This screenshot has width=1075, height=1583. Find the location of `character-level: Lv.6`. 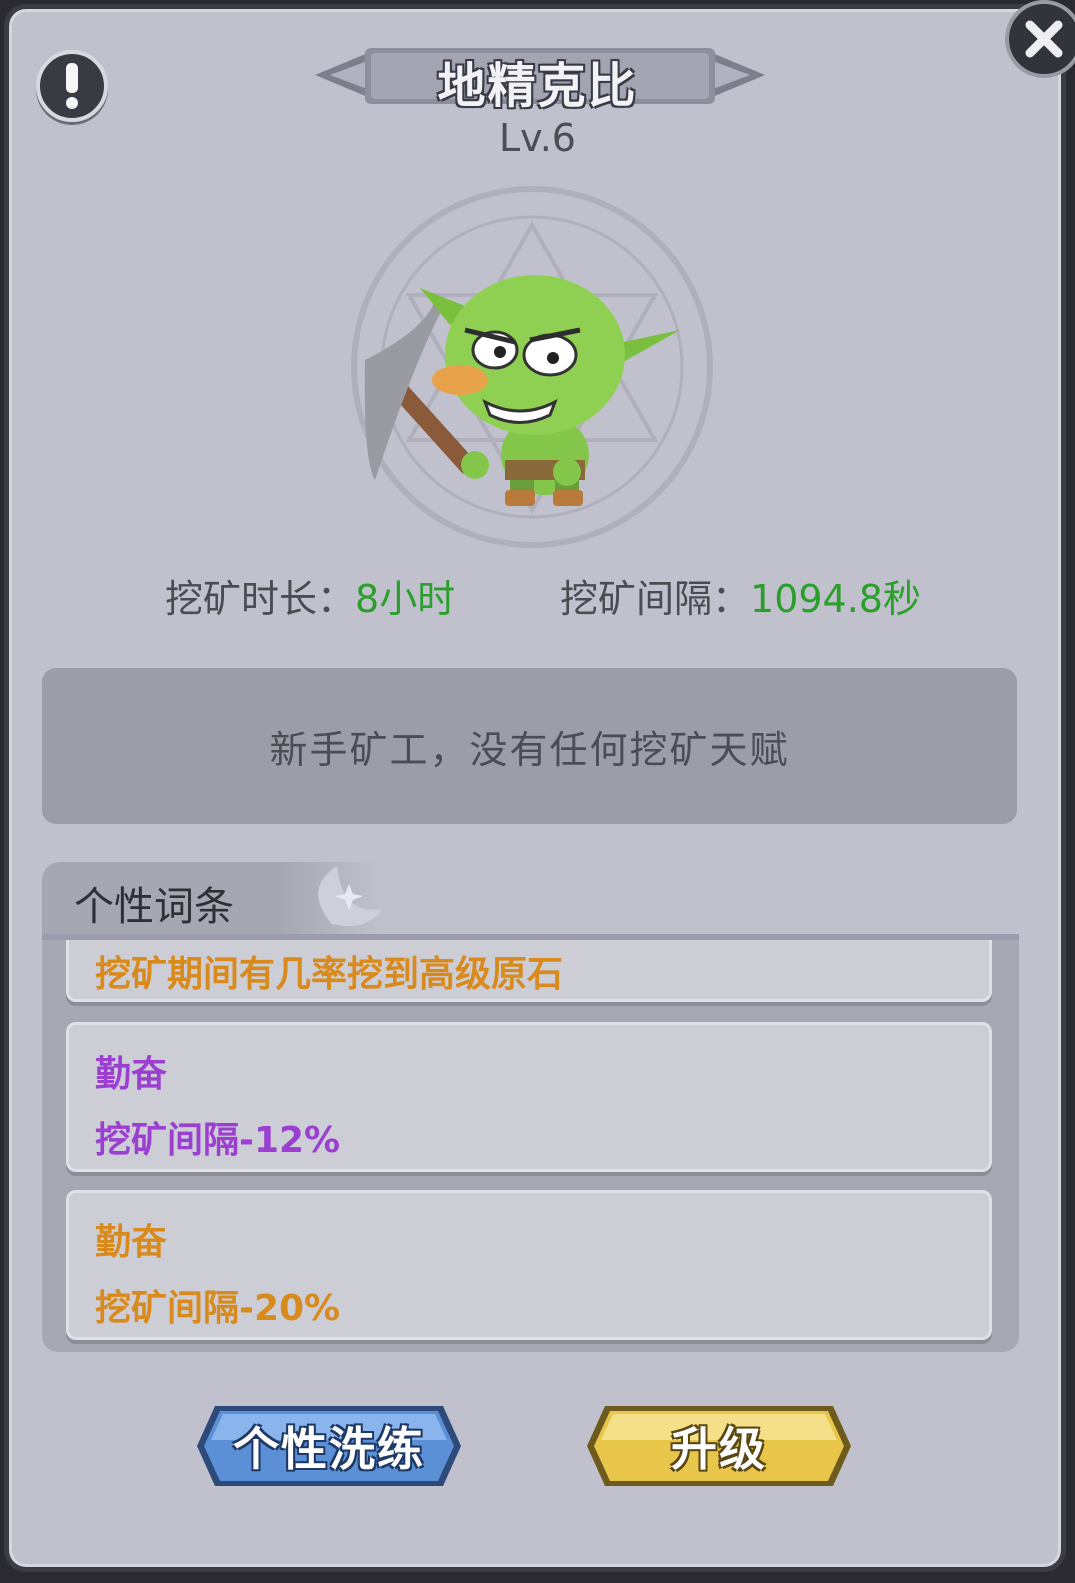

character-level: Lv.6 is located at coordinates (537, 138).